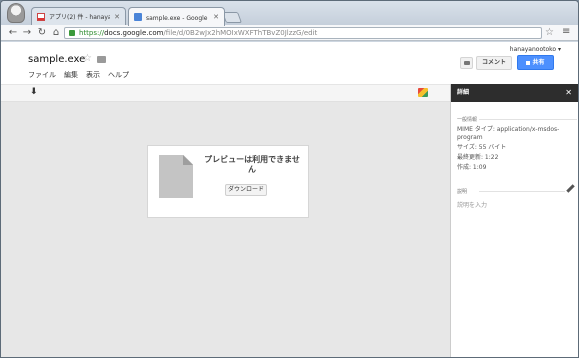  Describe the element at coordinates (566, 31) in the screenshot. I see `chrome-menu-icon: ≡` at that location.